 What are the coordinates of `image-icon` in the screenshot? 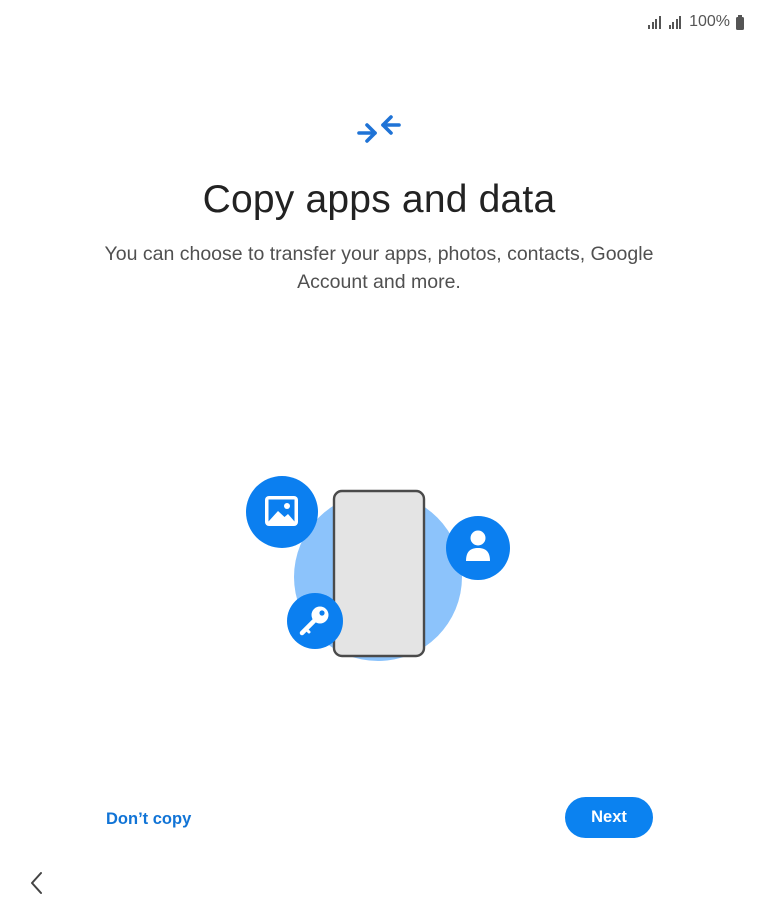 It's located at (282, 512).